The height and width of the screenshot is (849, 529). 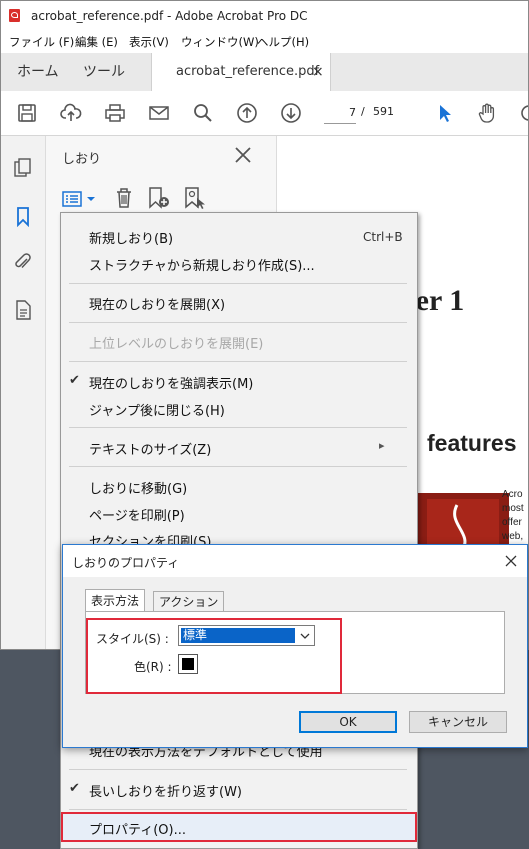 What do you see at coordinates (115, 600) in the screenshot?
I see `tab-display-settings: 表示方法` at bounding box center [115, 600].